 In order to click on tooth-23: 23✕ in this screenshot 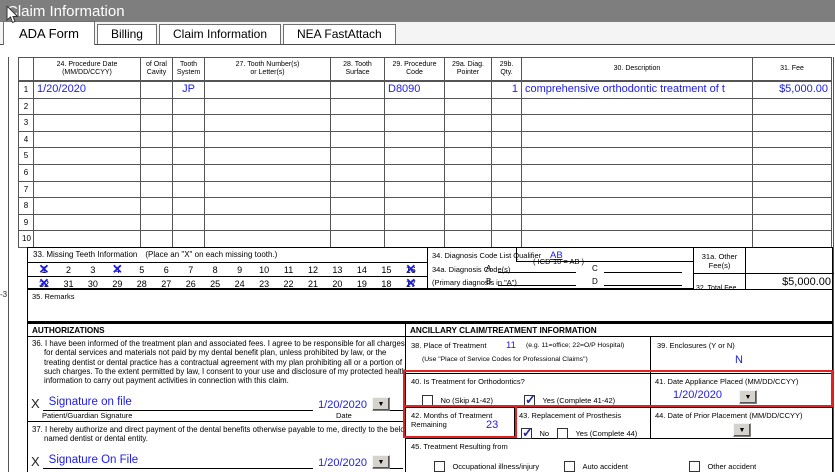, I will do `click(264, 284)`.